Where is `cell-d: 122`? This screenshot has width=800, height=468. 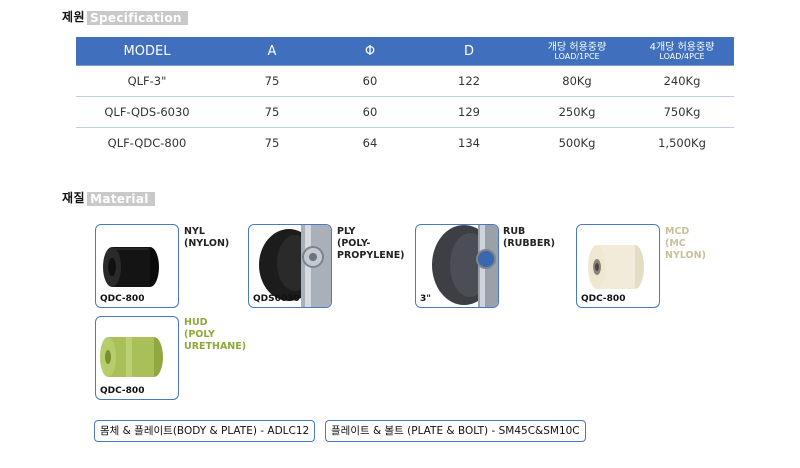 cell-d: 122 is located at coordinates (469, 81).